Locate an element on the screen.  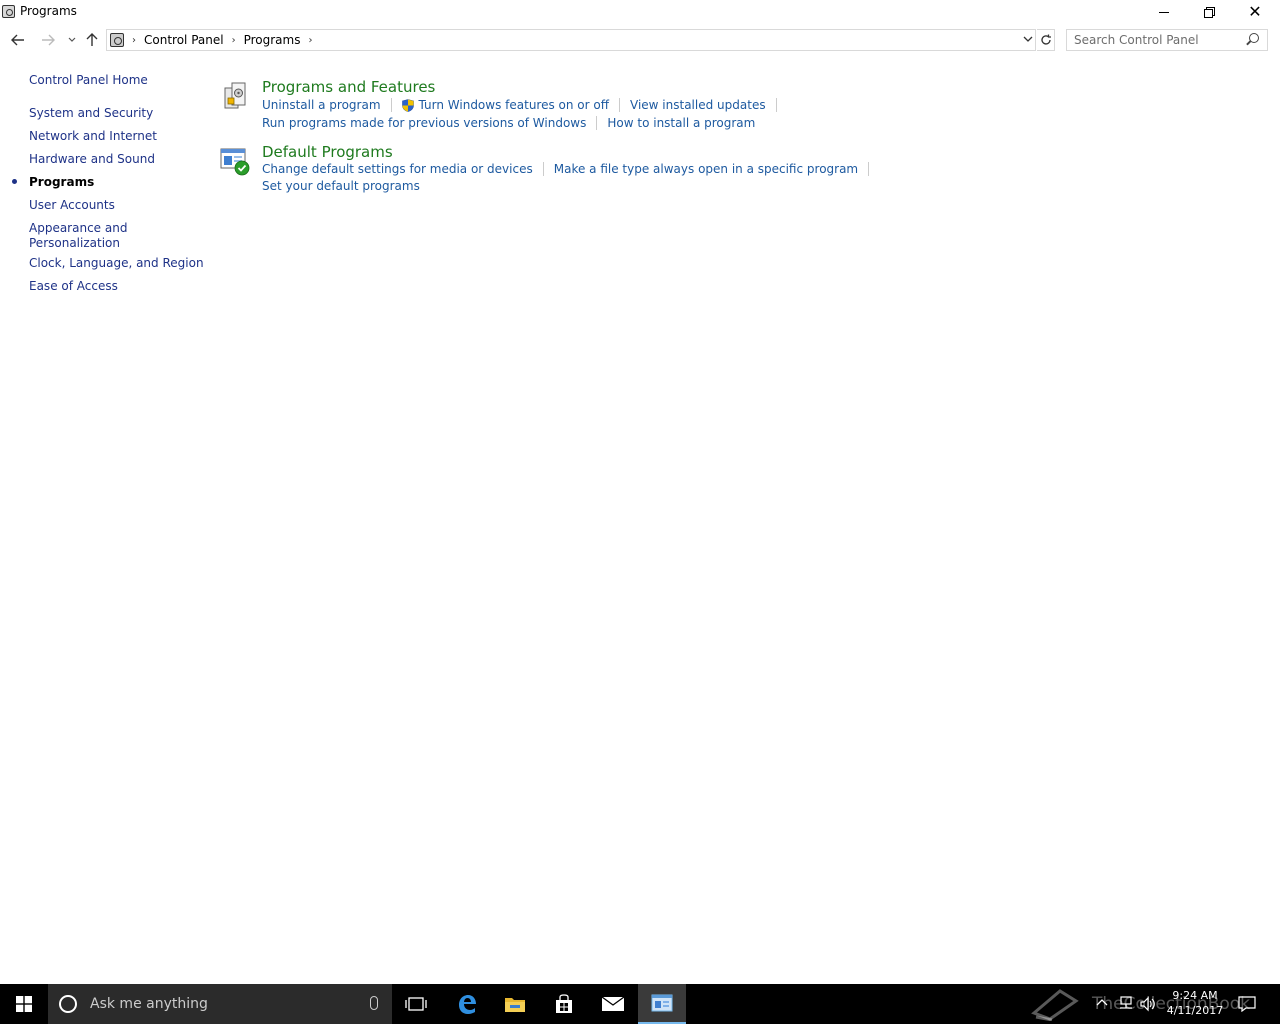
default-programs-title: Default Programs is located at coordinates (327, 152).